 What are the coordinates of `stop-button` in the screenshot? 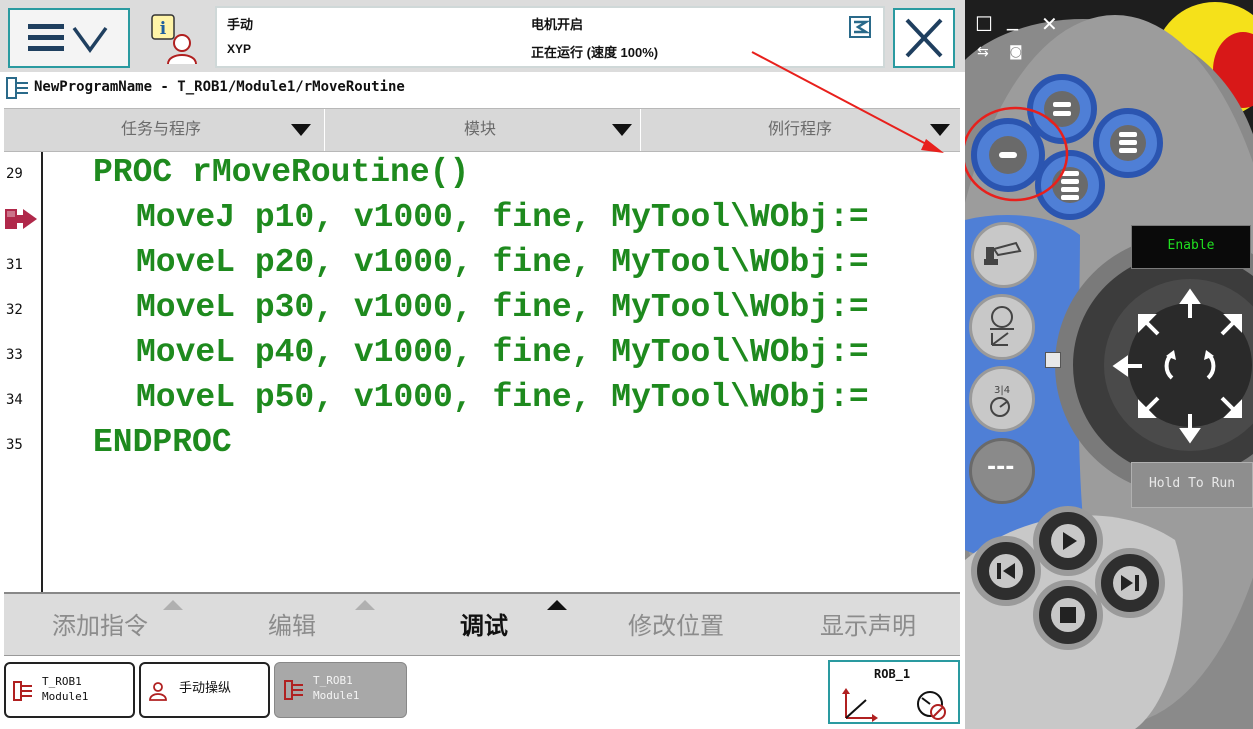 It's located at (1068, 615).